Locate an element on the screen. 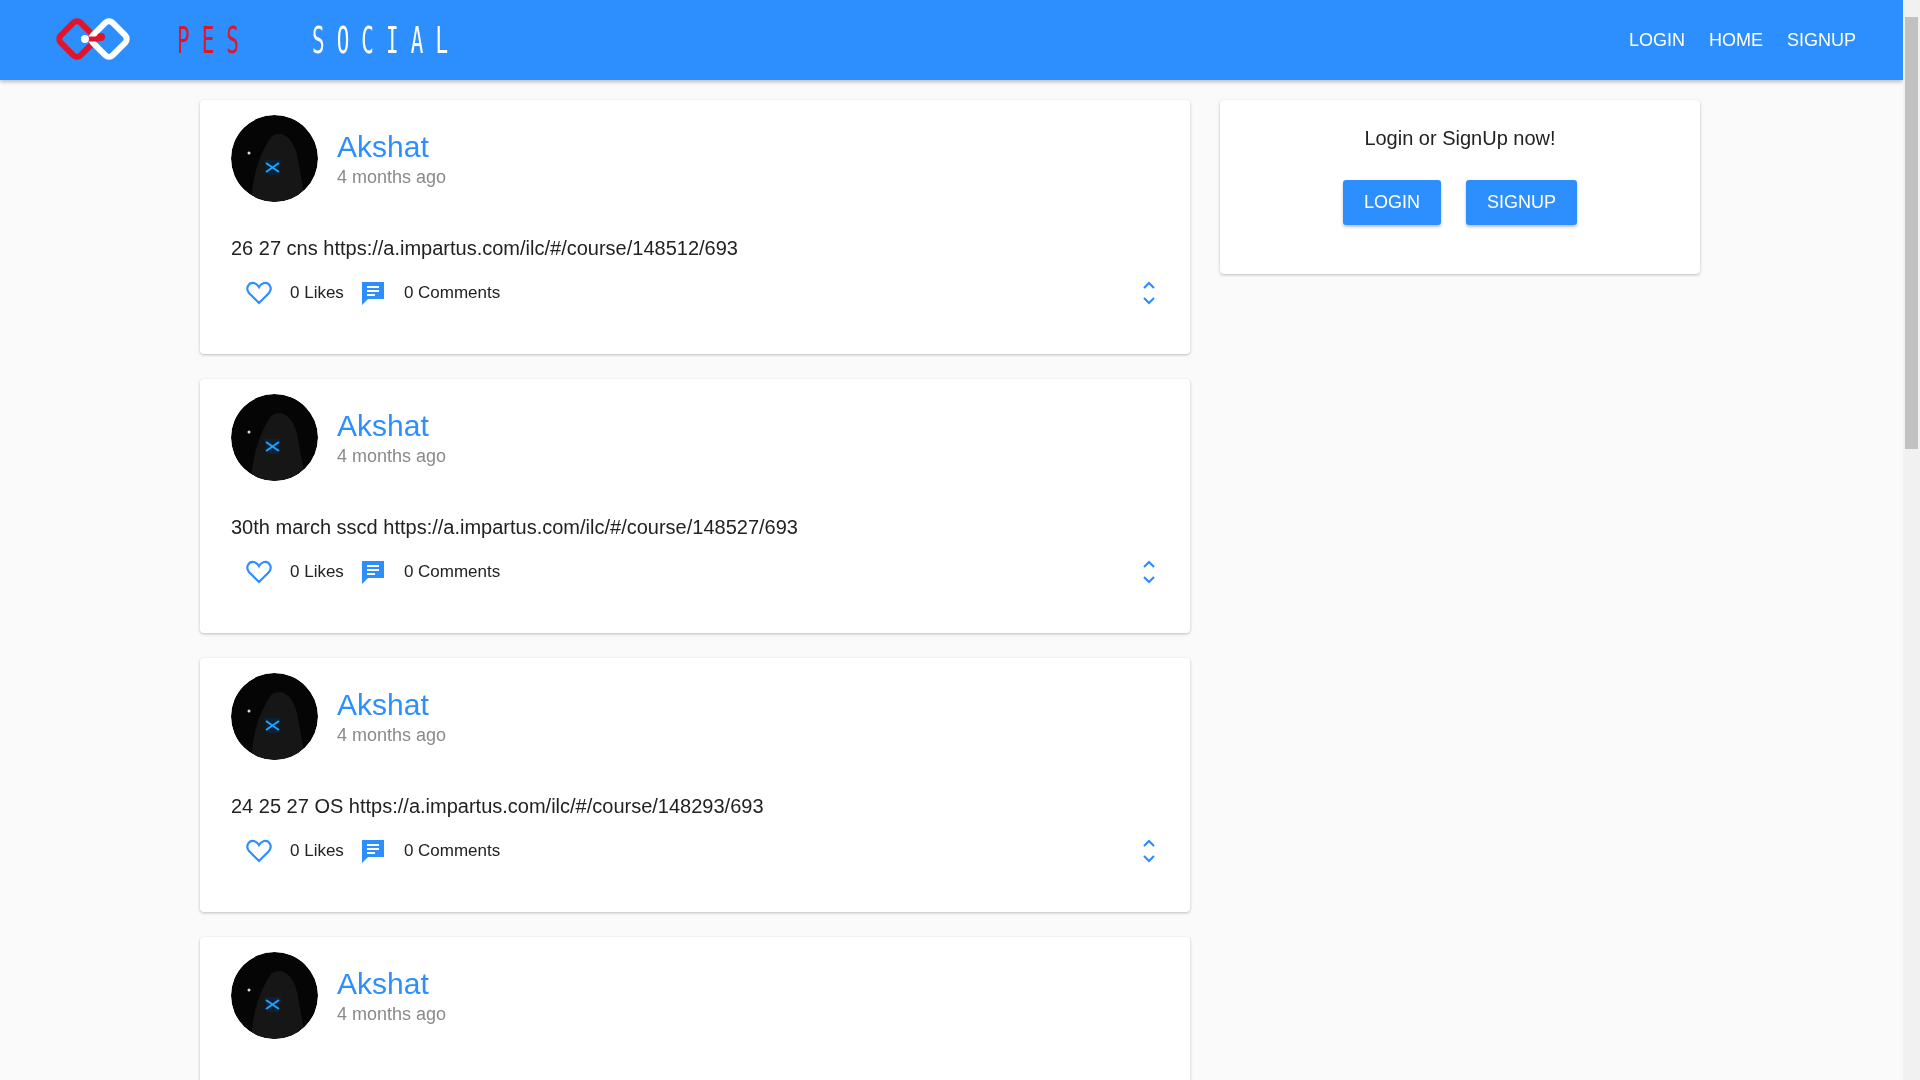 This screenshot has height=1080, width=1920. auth-button: SIGNUP is located at coordinates (1521, 202).